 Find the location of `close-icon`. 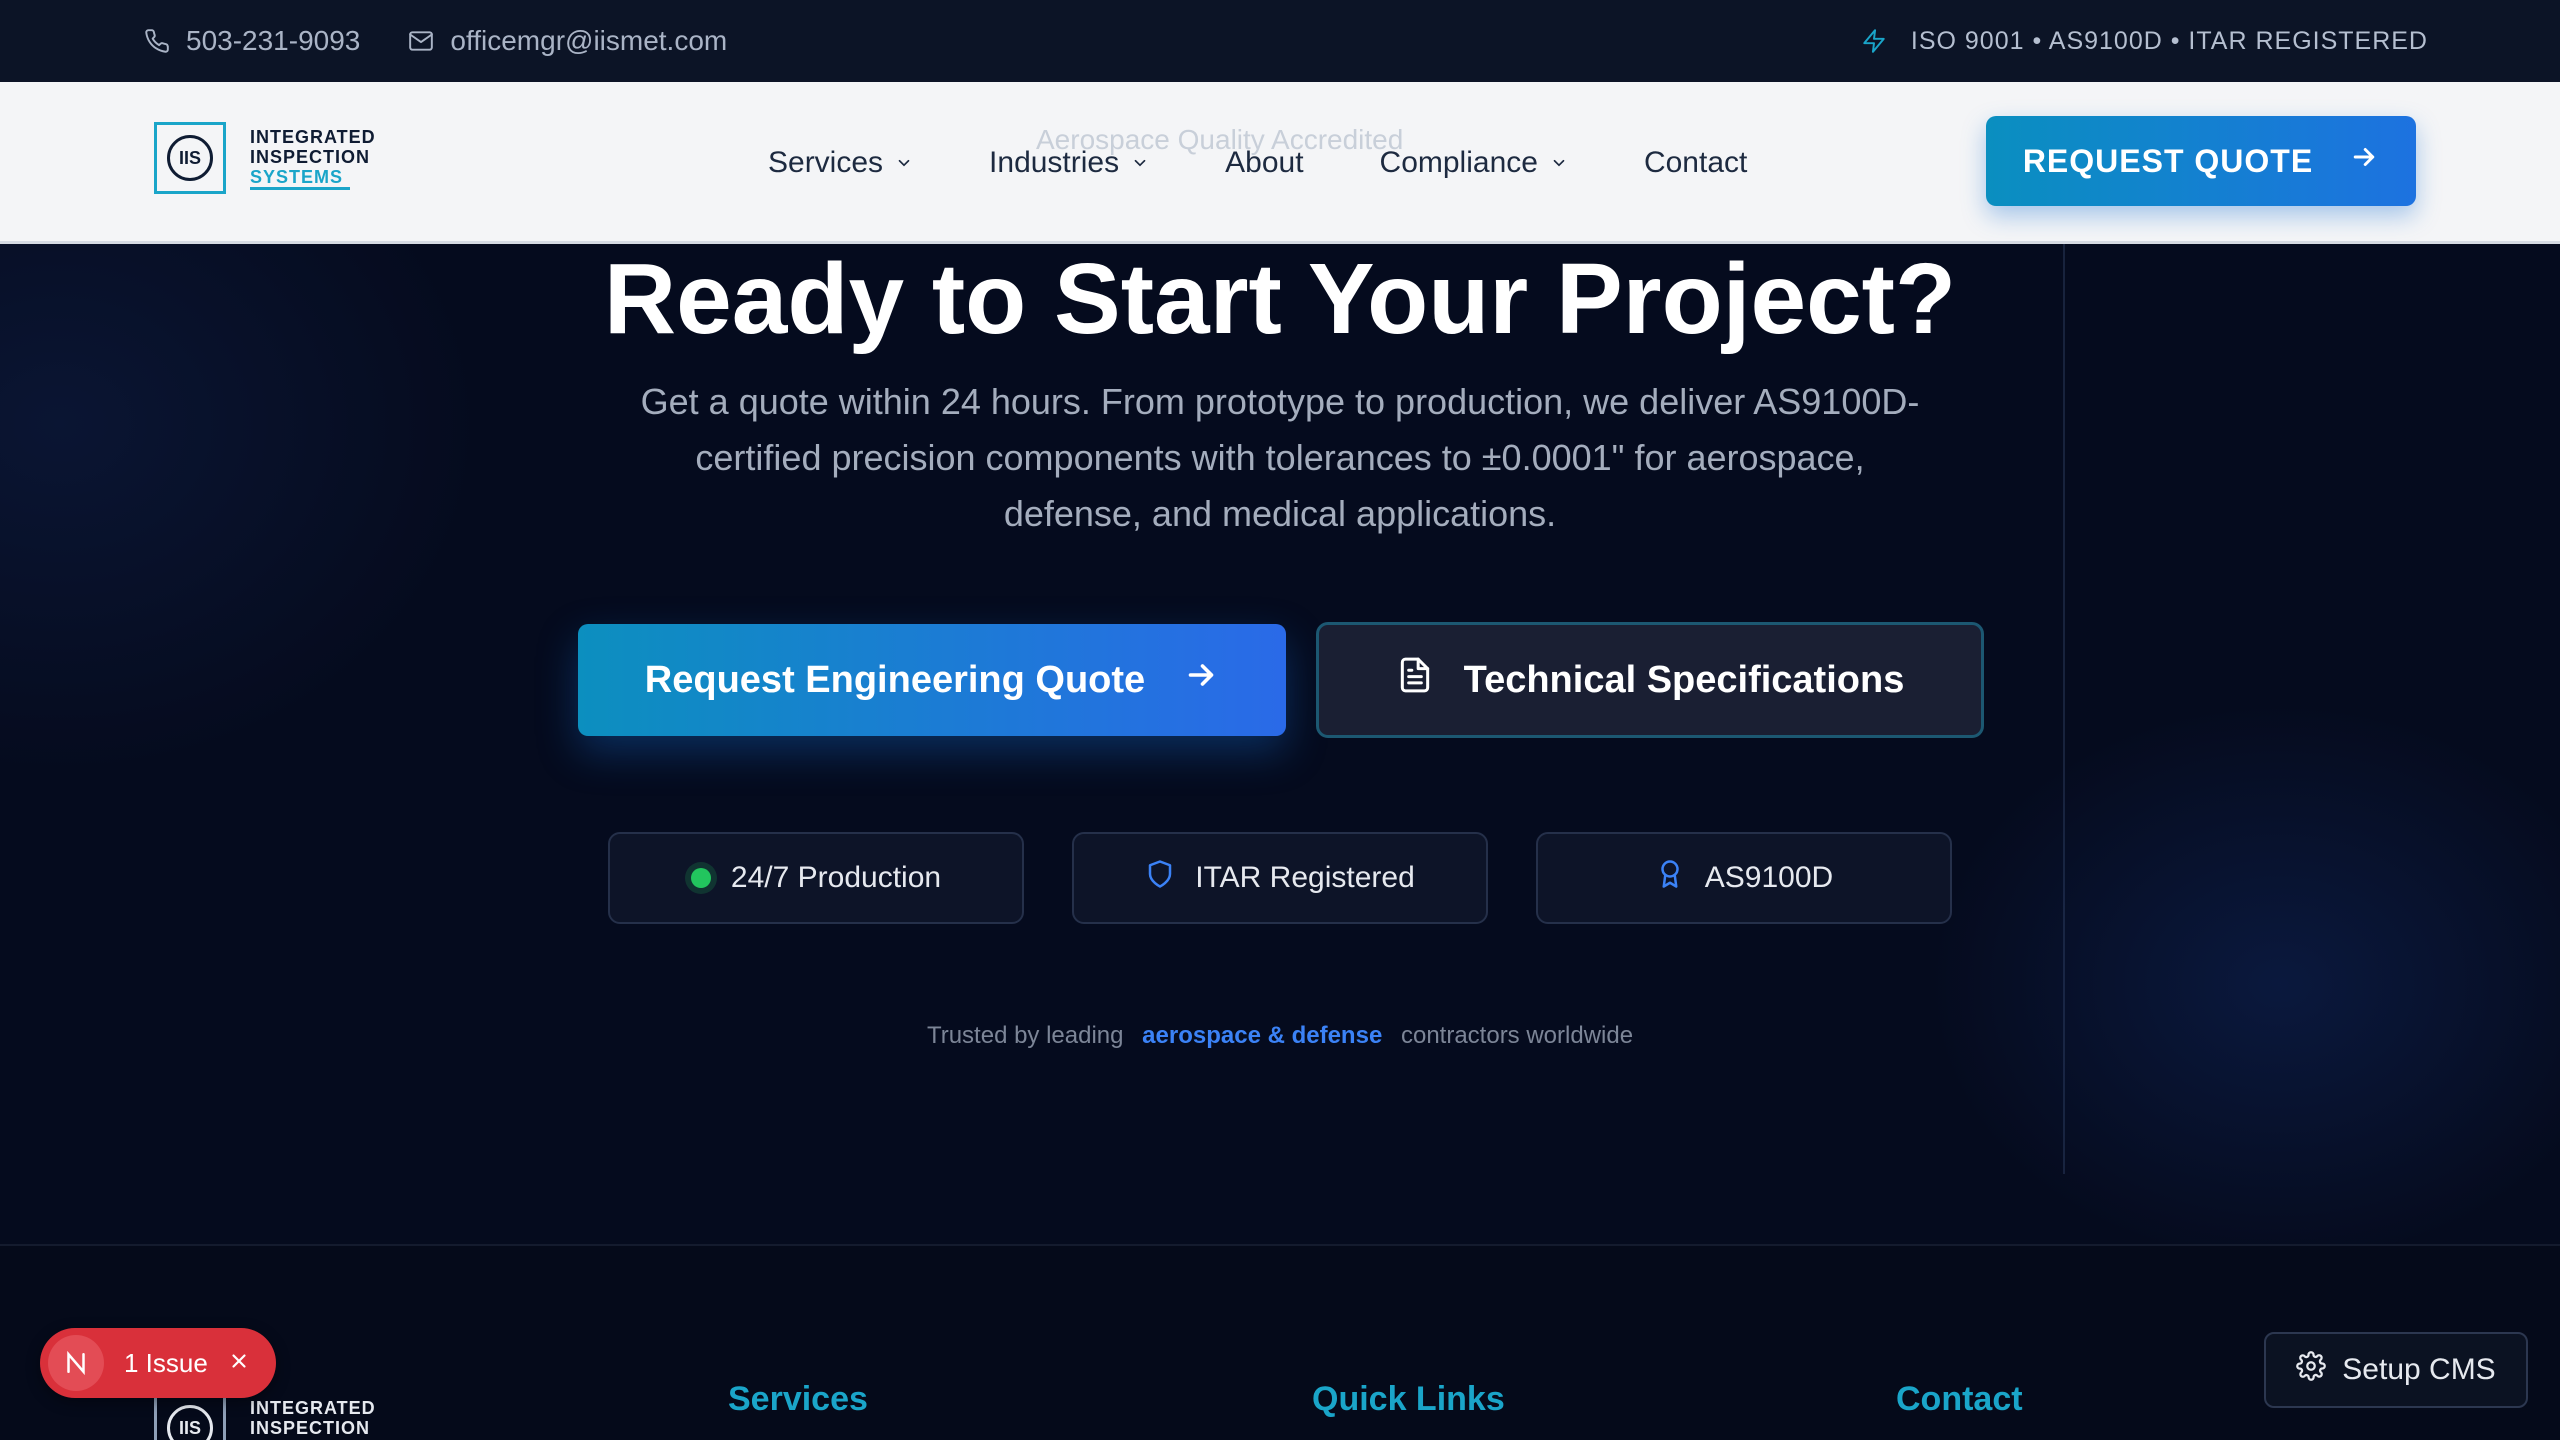

close-icon is located at coordinates (239, 1363).